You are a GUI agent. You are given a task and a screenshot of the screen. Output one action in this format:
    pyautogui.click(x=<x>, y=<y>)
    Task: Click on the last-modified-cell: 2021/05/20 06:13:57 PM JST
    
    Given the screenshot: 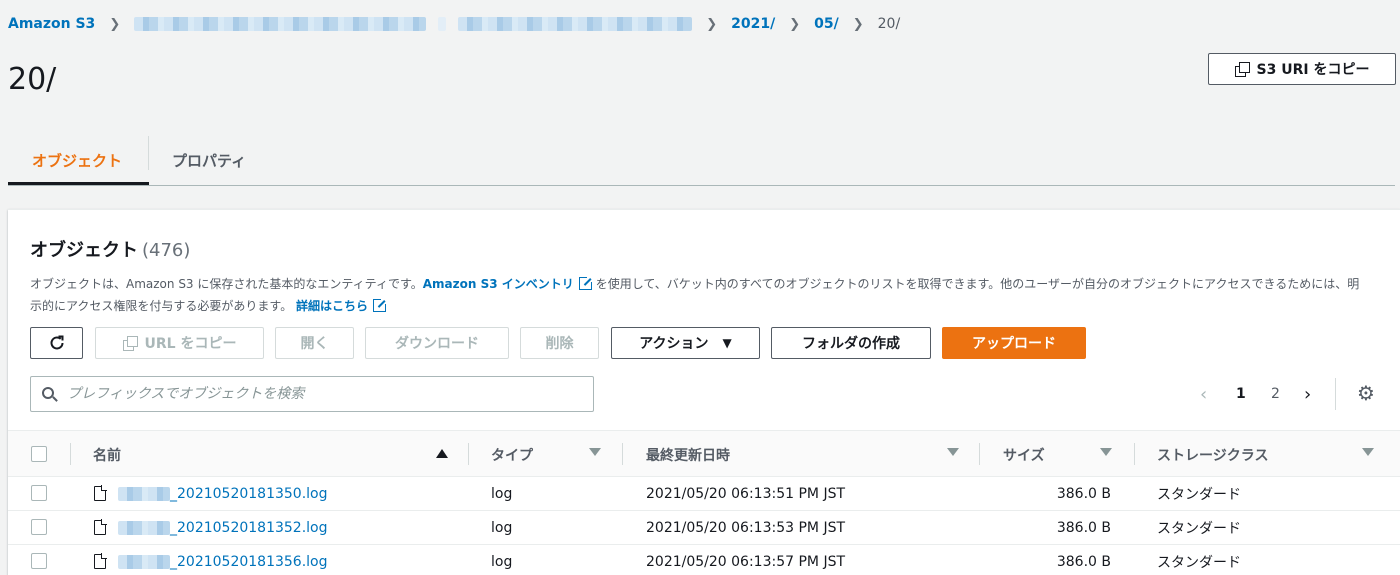 What is the action you would take?
    pyautogui.click(x=746, y=562)
    